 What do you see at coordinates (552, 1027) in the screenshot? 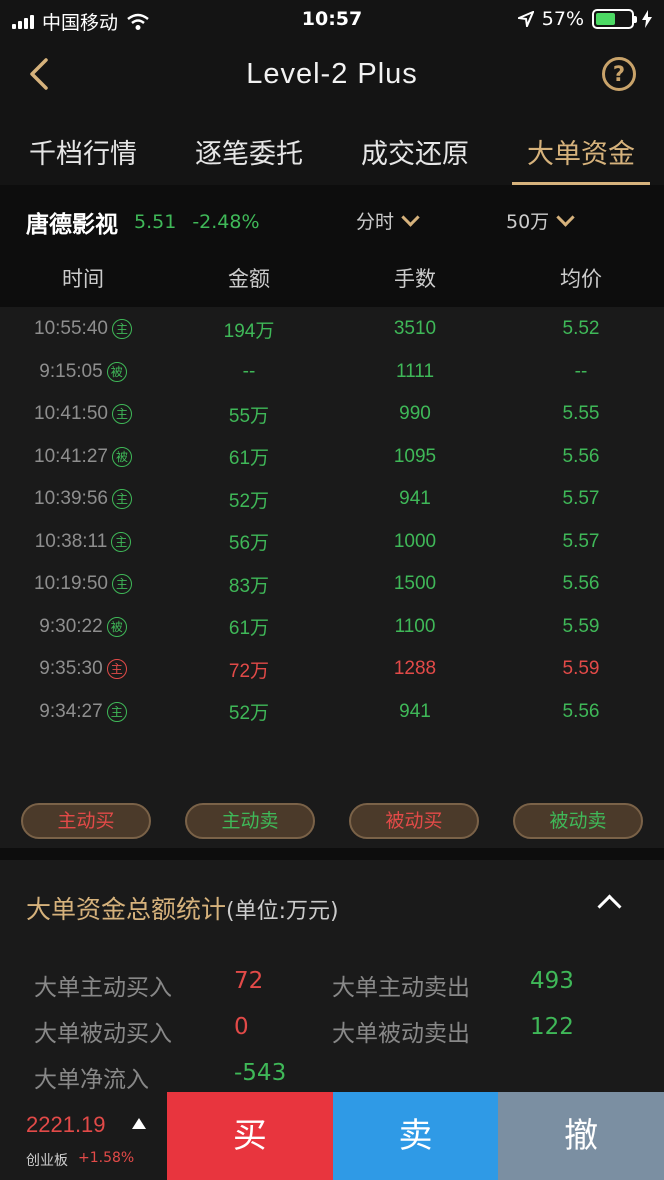
I see `stat-value: 122` at bounding box center [552, 1027].